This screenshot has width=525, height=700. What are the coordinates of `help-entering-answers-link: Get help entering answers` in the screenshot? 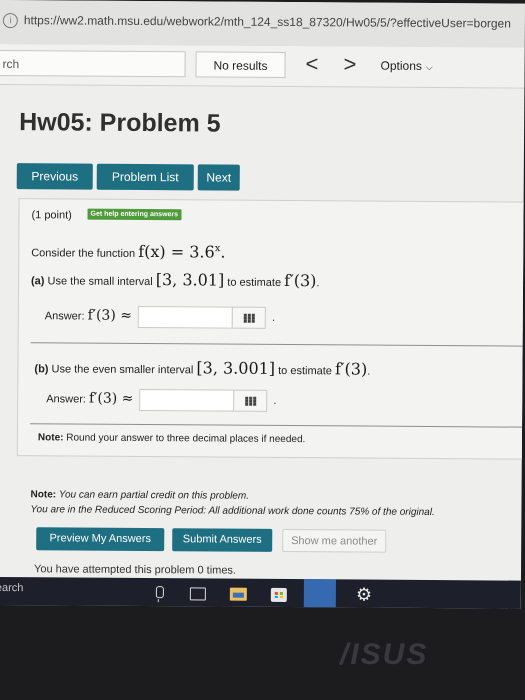 It's located at (134, 214).